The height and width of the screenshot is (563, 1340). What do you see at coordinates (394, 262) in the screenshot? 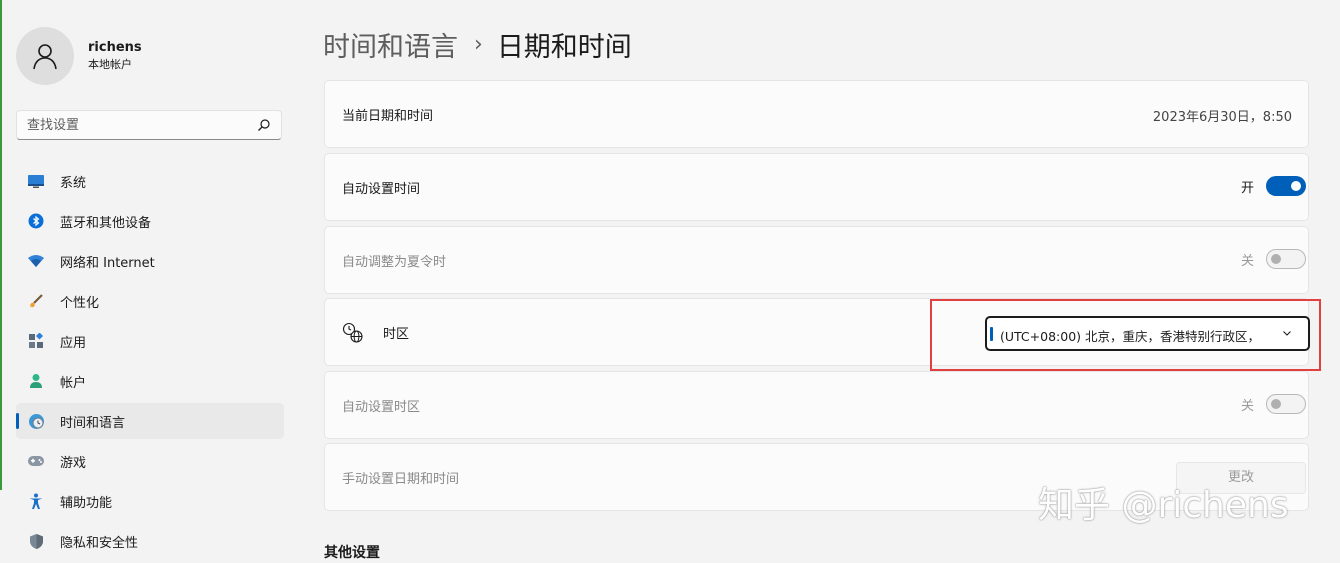
I see `auto-dst-label: 自动调整为夏令时` at bounding box center [394, 262].